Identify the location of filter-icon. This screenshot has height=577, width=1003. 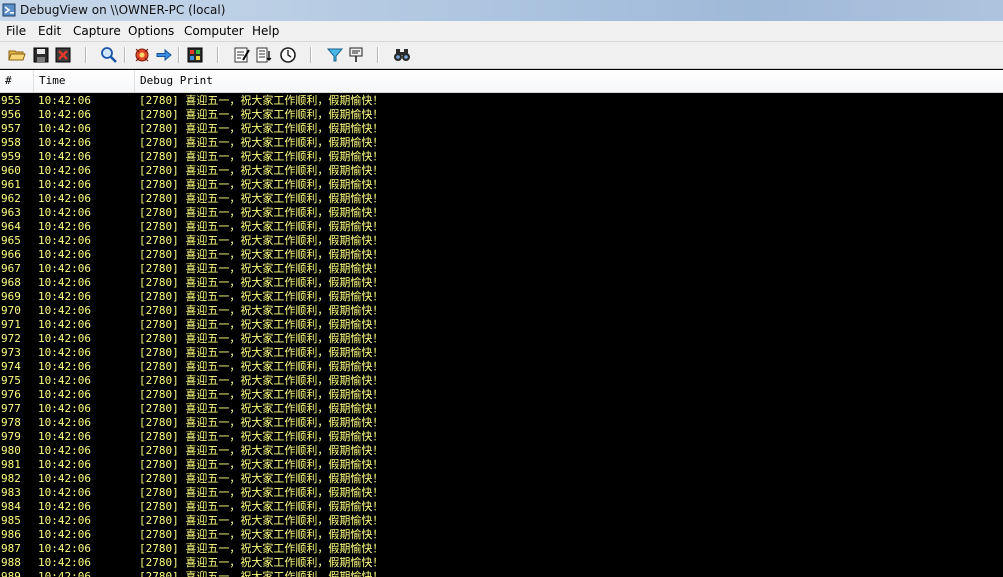
(264, 55).